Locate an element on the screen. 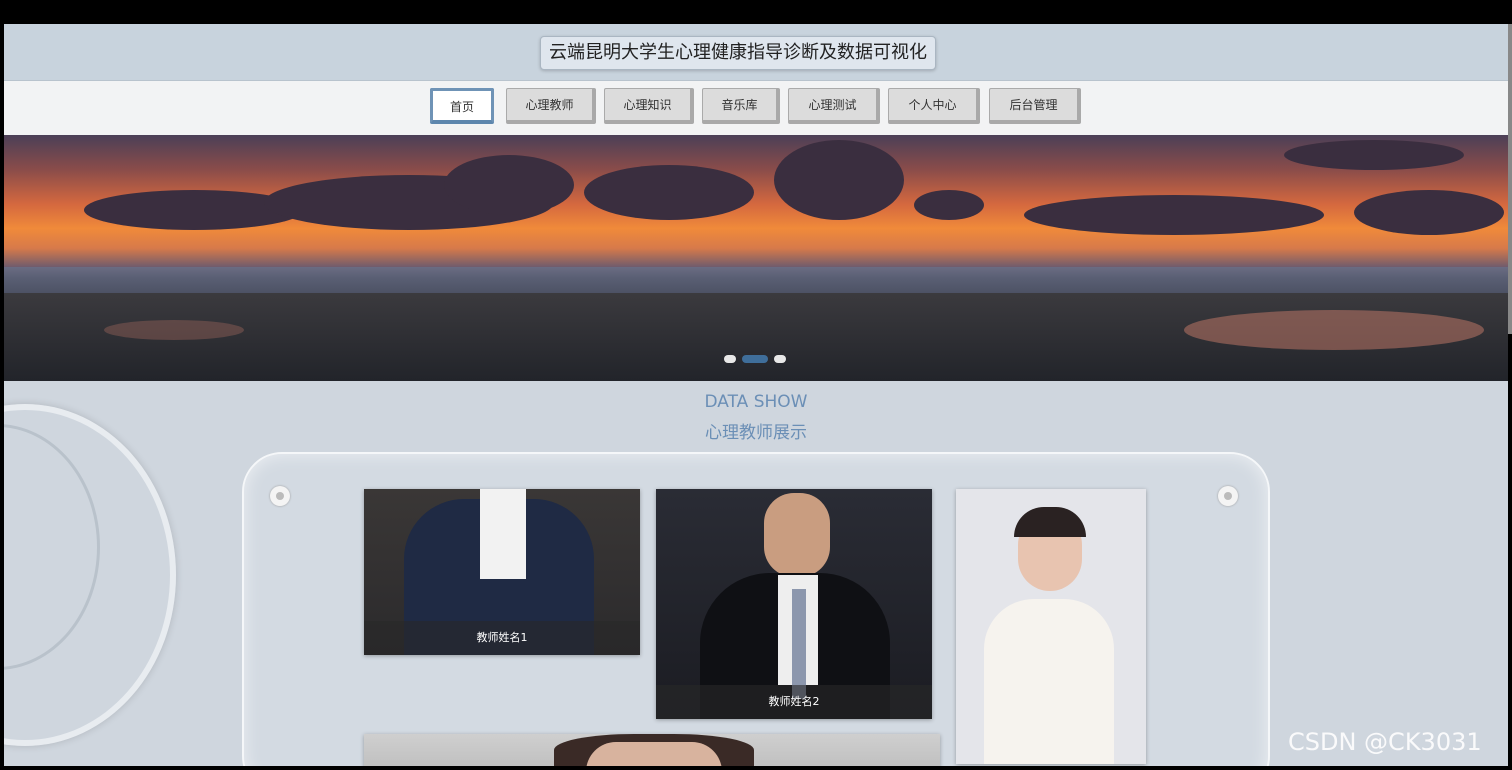 This screenshot has width=1512, height=770. nav-test: 心理测试 is located at coordinates (834, 106).